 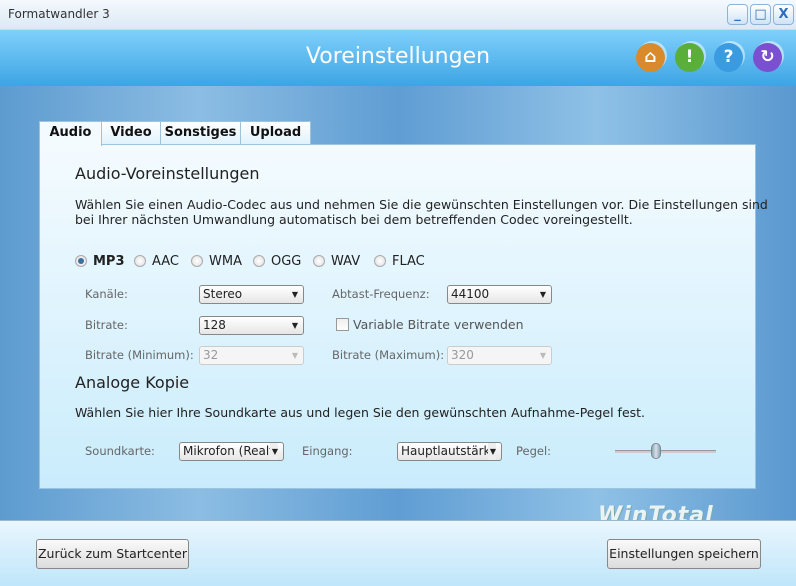 I want to click on level-slider-thumb, so click(x=656, y=451).